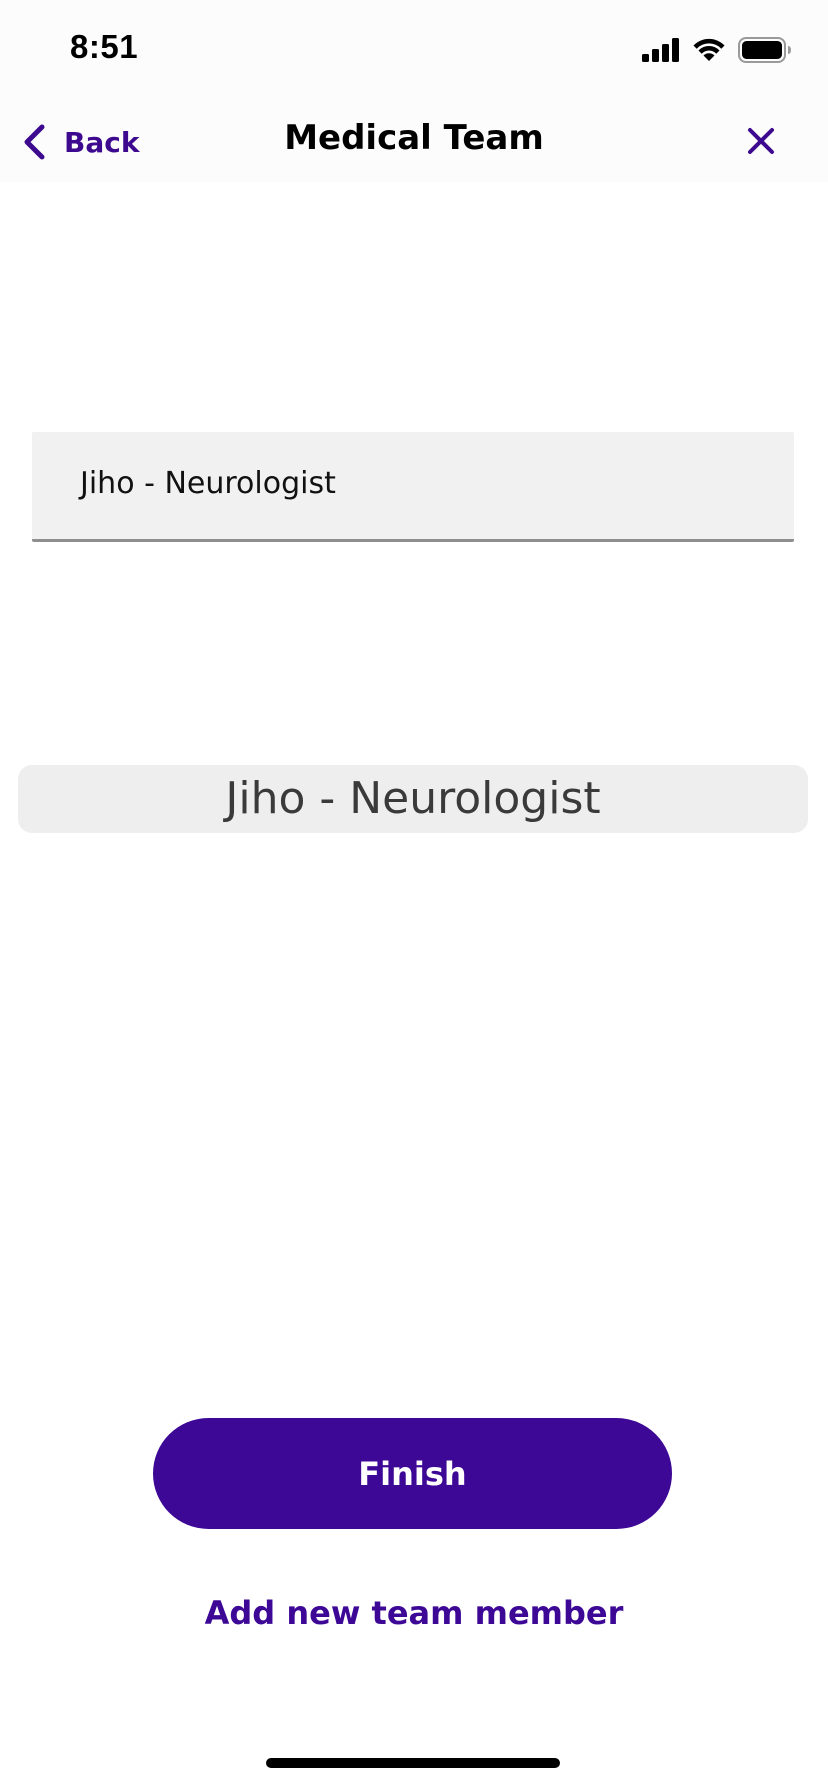 The width and height of the screenshot is (828, 1792). What do you see at coordinates (414, 50) in the screenshot?
I see `status-bar: 8:51` at bounding box center [414, 50].